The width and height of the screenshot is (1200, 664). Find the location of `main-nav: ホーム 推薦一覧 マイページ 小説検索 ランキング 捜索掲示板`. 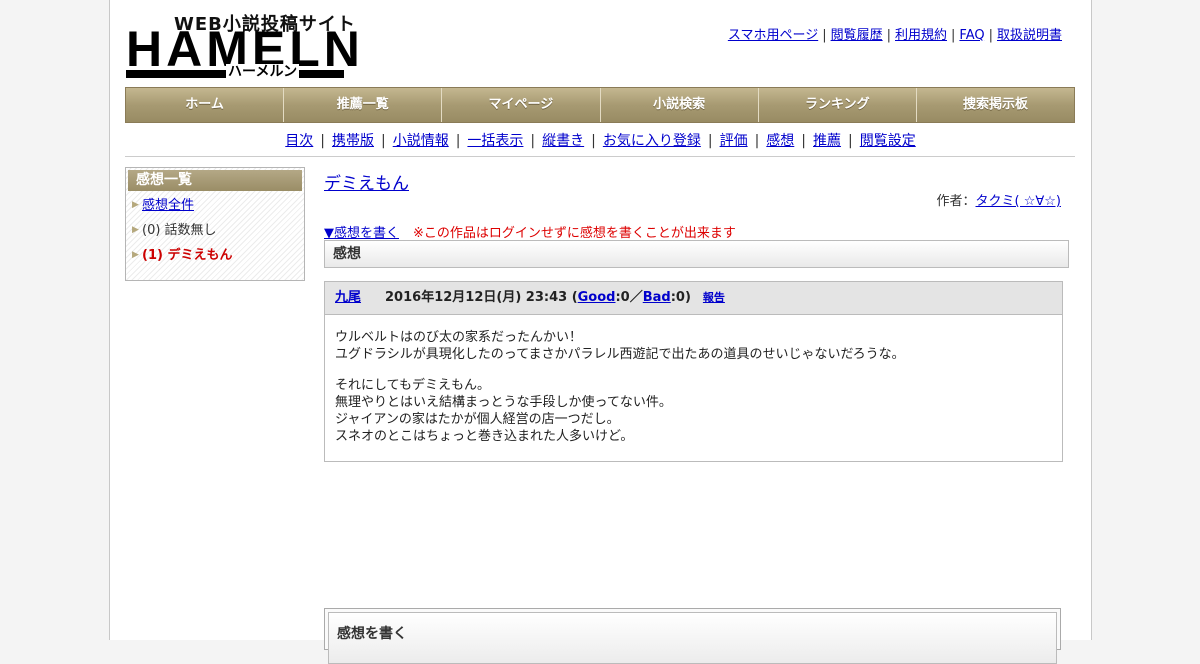

main-nav: ホーム 推薦一覧 マイページ 小説検索 ランキング 捜索掲示板 is located at coordinates (600, 105).